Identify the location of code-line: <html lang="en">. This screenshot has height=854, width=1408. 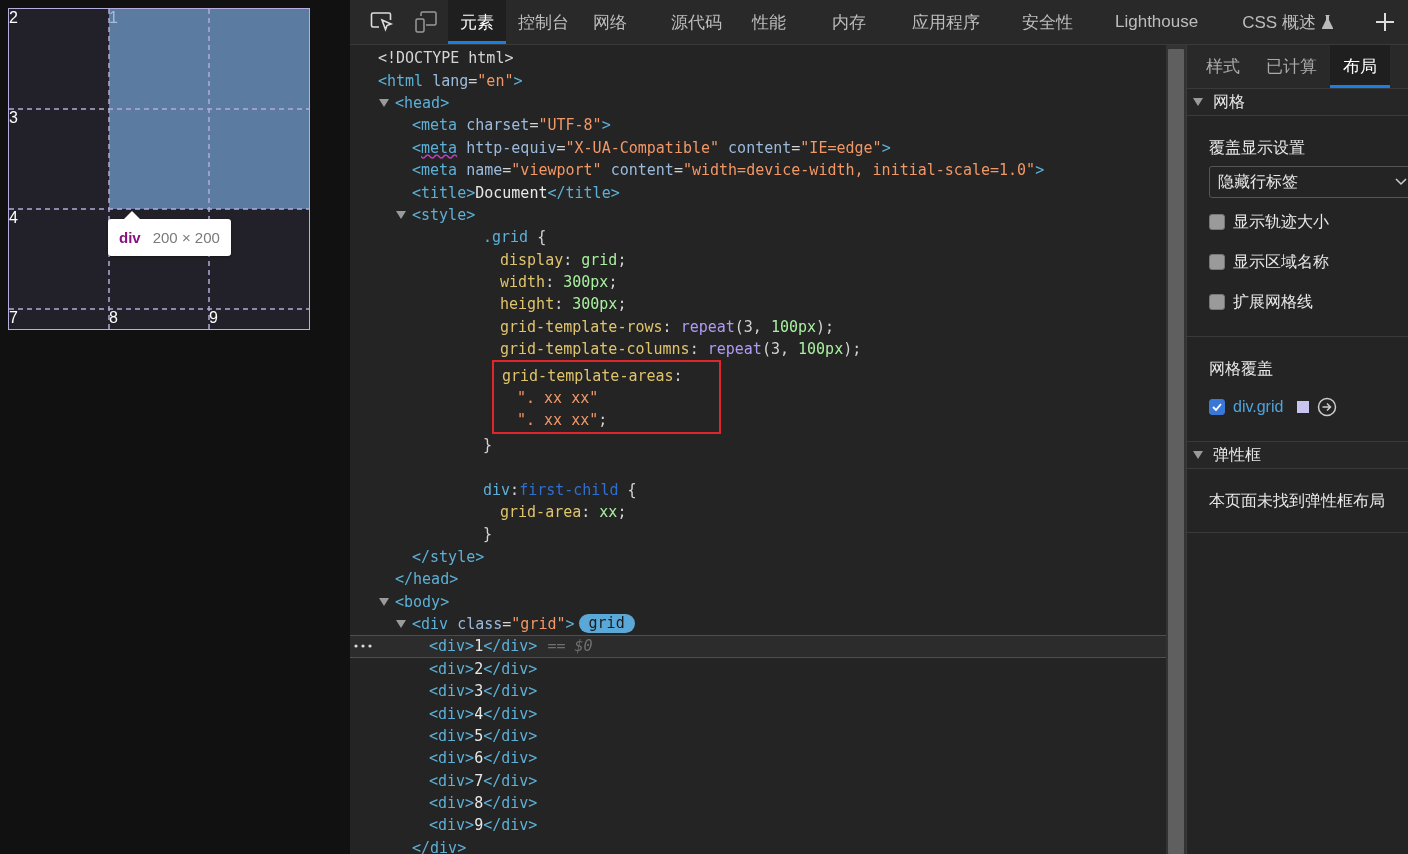
(450, 80).